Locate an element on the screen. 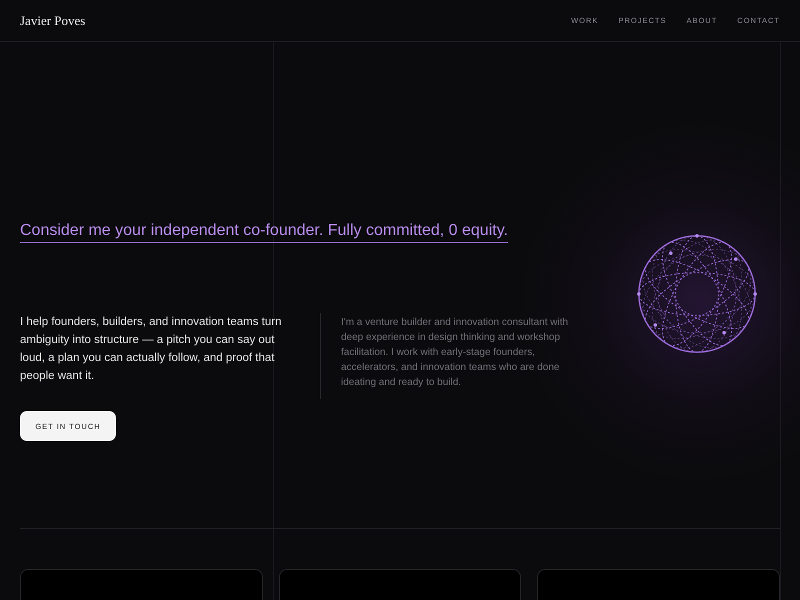  intro-paragraph: I help founders, builders, and innovation teams turn ambiguity into structure — a pitch you can say out loud, a plan you can actually follow, and proof that people want it. is located at coordinates (151, 349).